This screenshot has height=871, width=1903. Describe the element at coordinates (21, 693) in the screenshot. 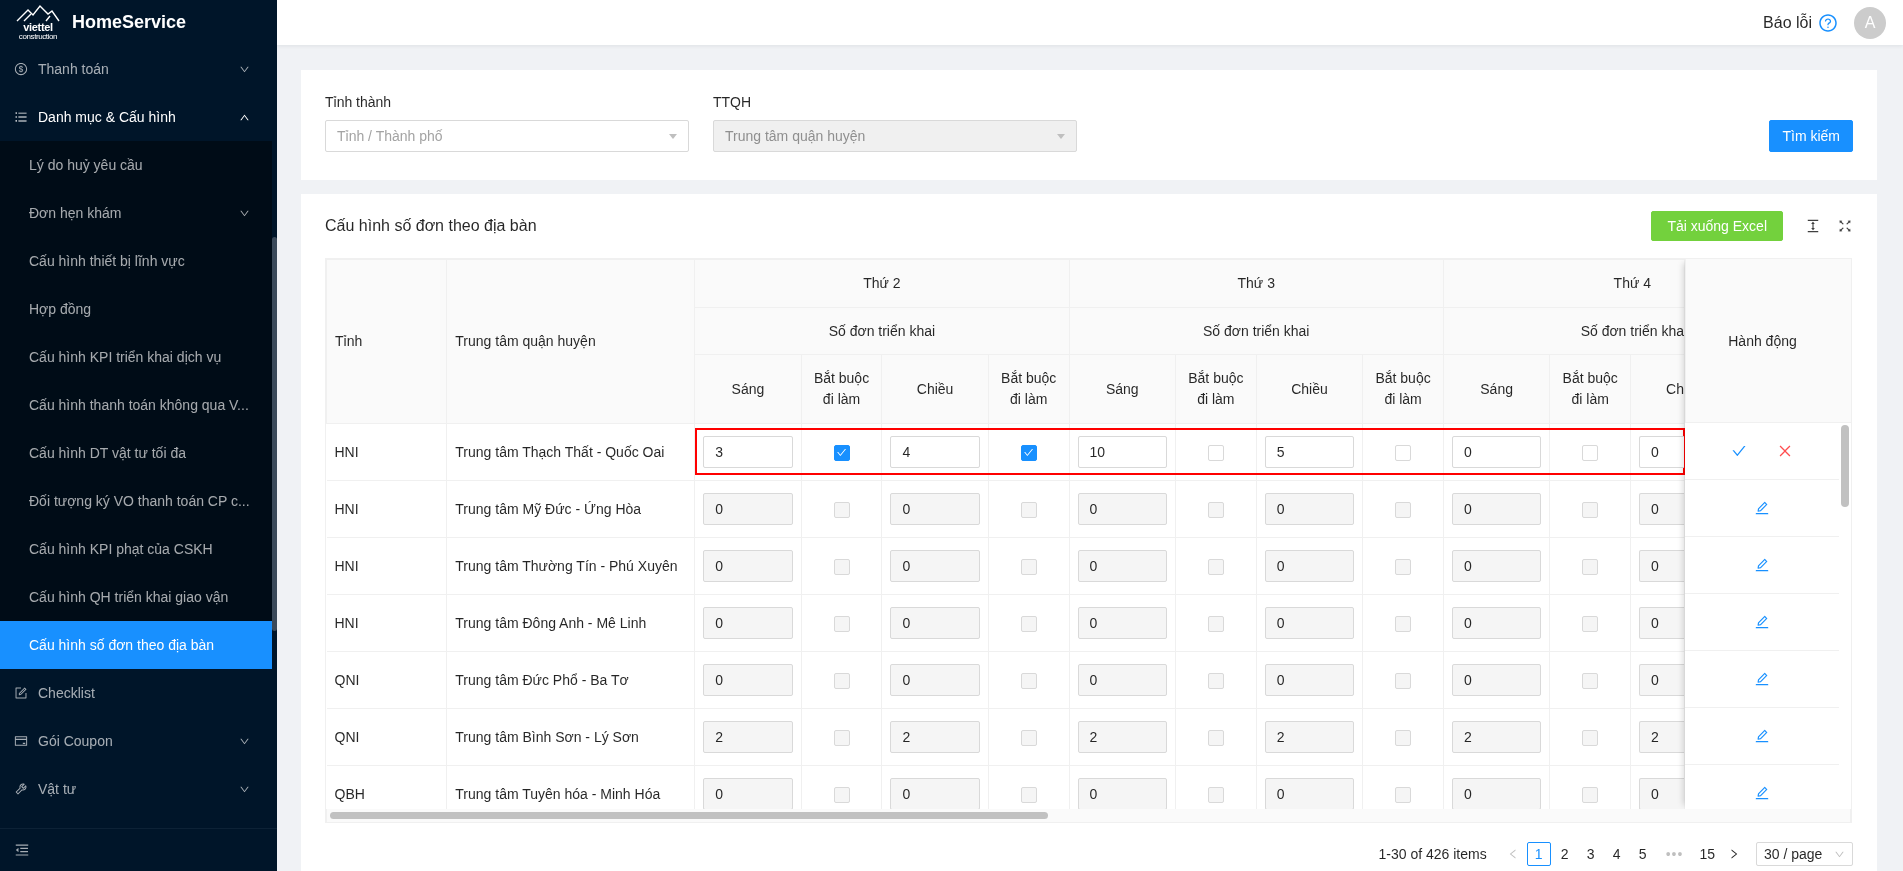

I see `form-icon` at that location.